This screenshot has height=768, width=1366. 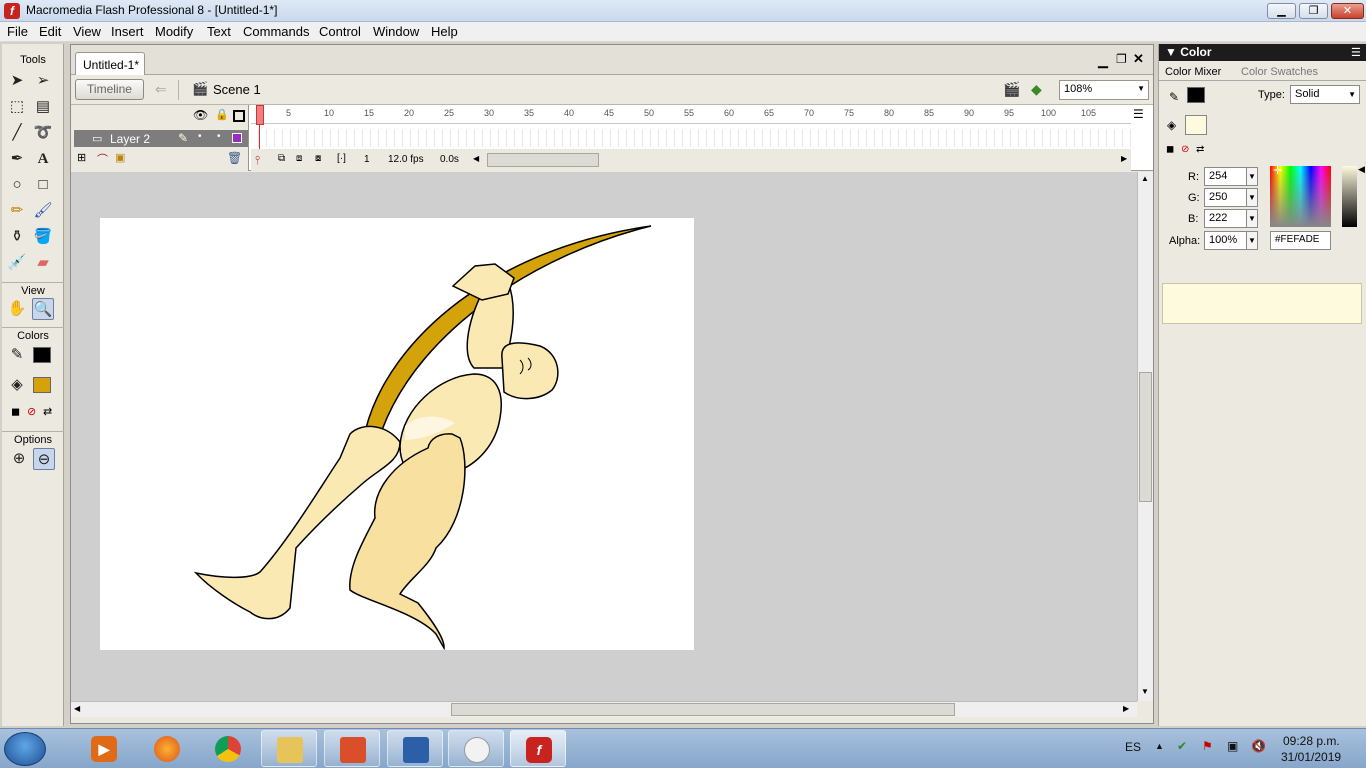 What do you see at coordinates (1145, 178) in the screenshot?
I see `scroll-up-icon: ▲` at bounding box center [1145, 178].